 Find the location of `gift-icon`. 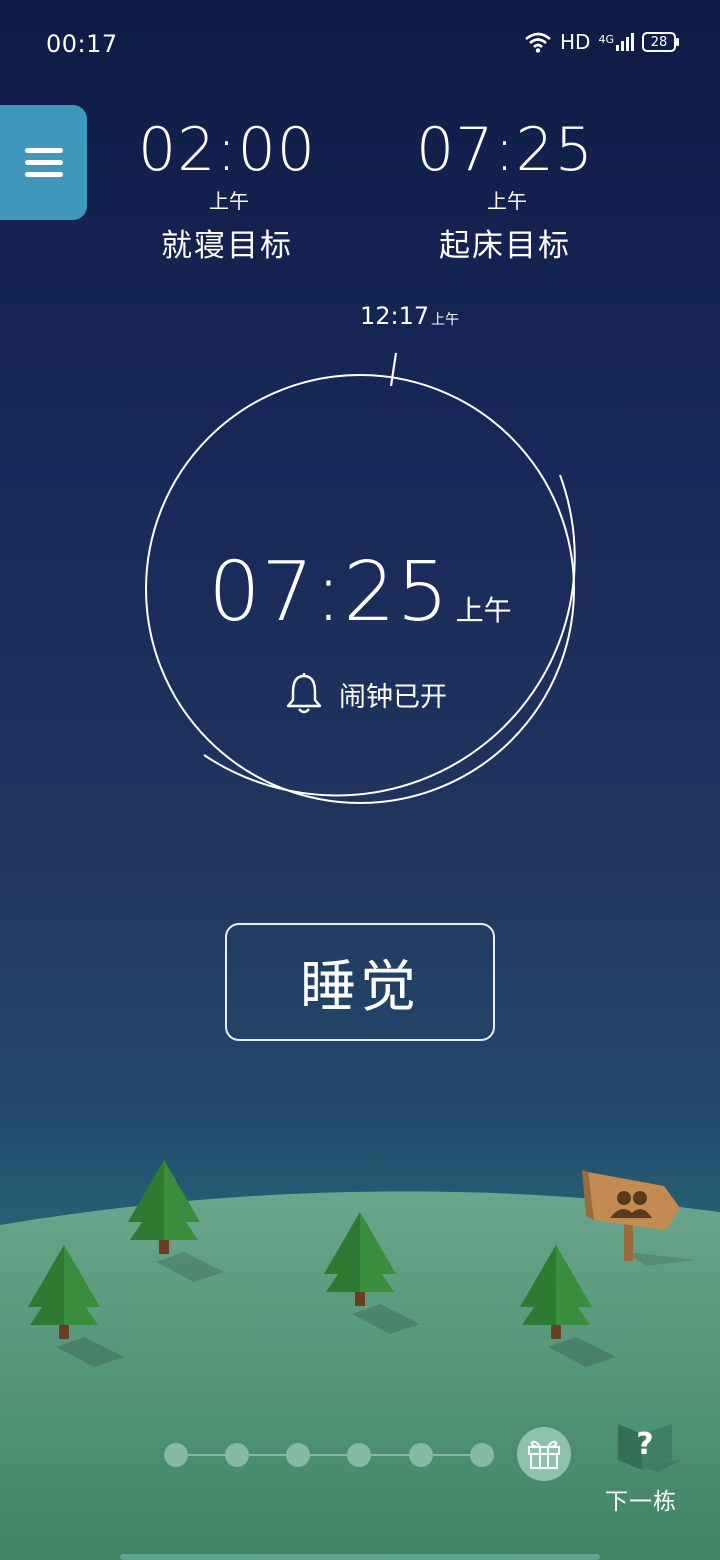

gift-icon is located at coordinates (544, 1454).